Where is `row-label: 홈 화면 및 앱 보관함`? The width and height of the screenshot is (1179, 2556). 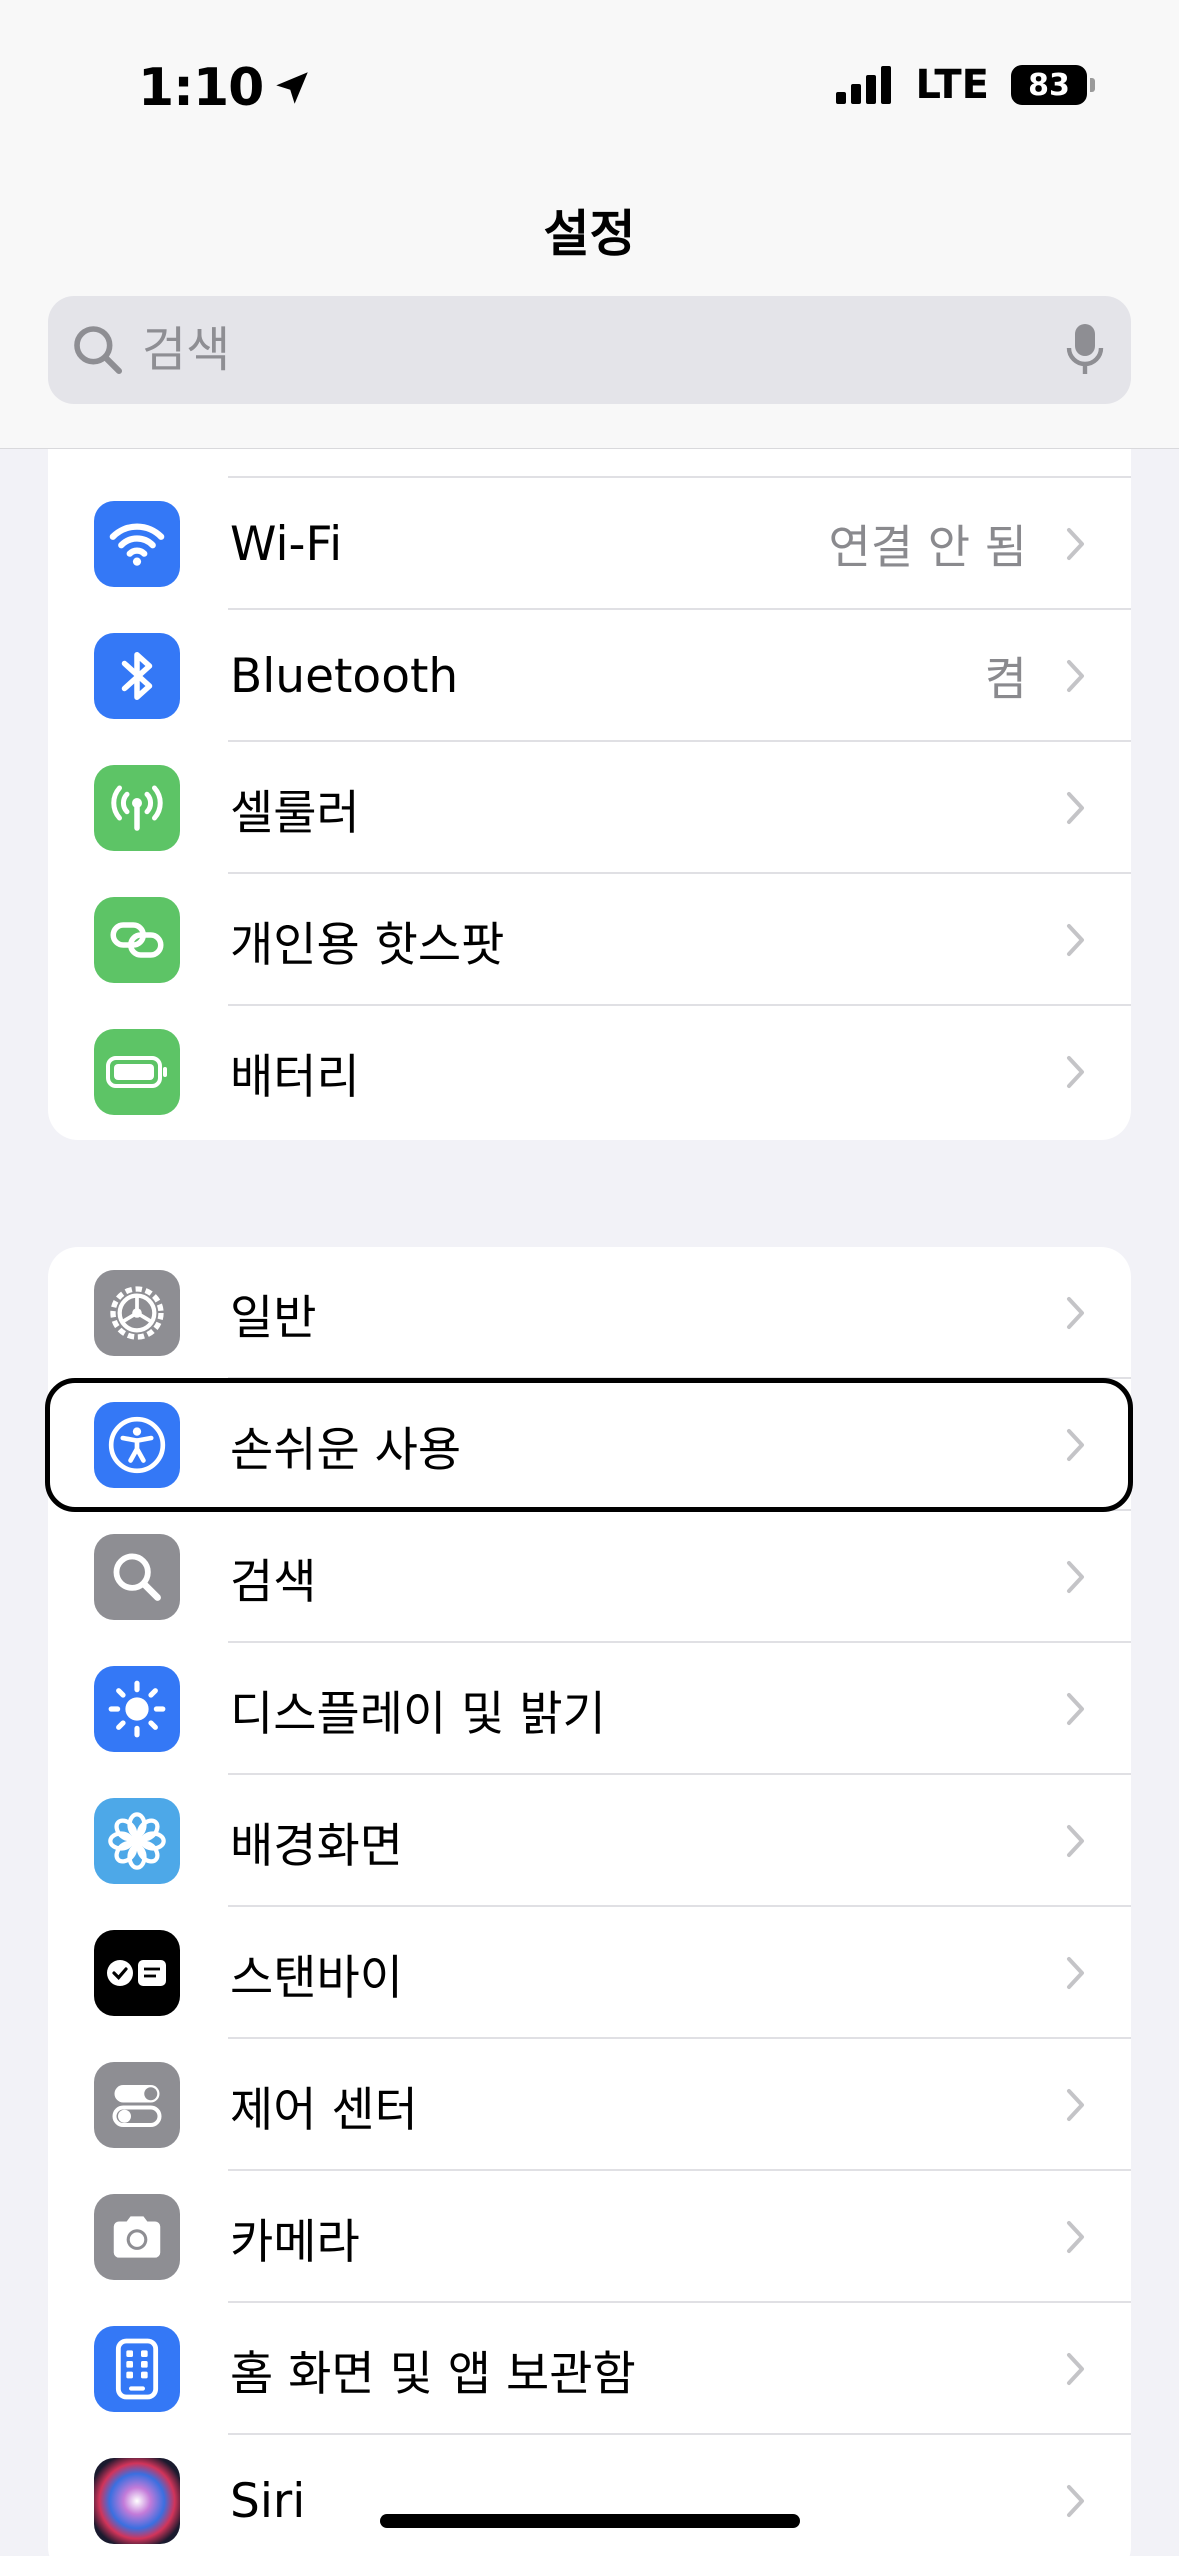 row-label: 홈 화면 및 앱 보관함 is located at coordinates (433, 2374).